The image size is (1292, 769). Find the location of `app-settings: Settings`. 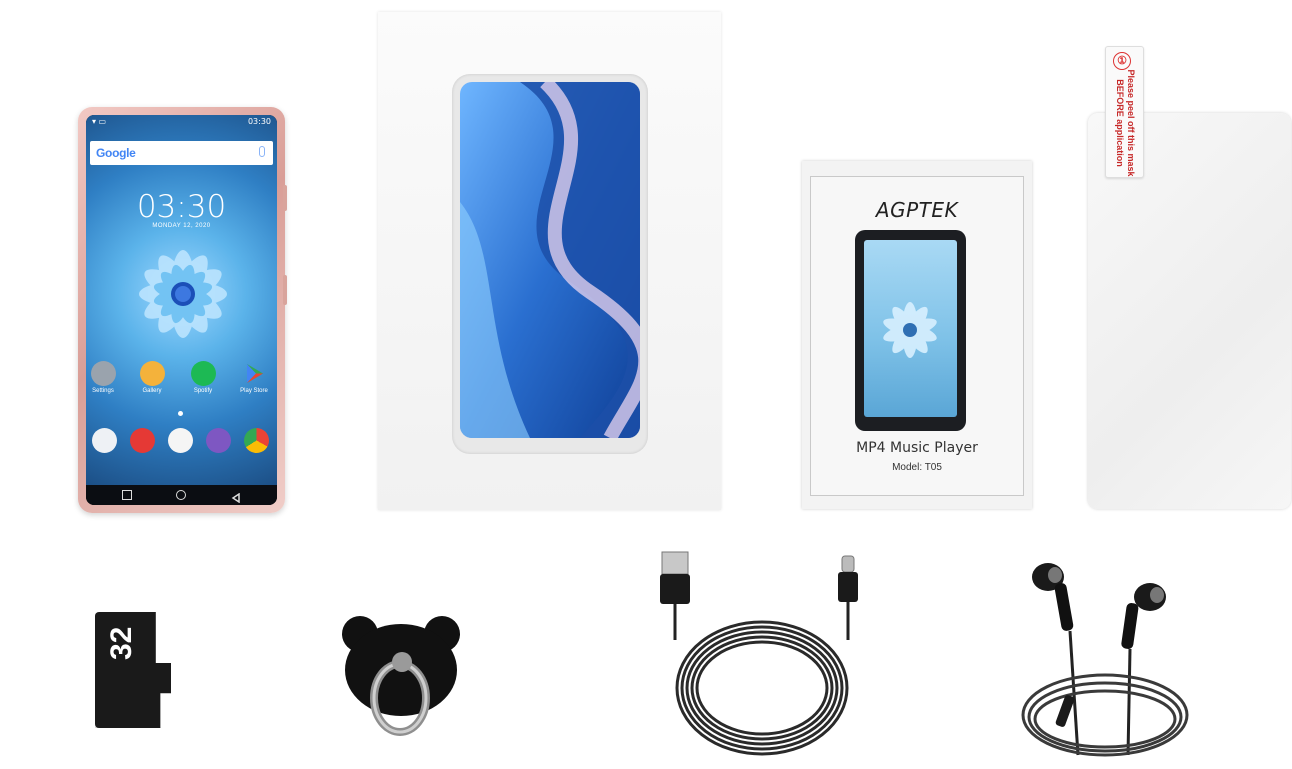

app-settings: Settings is located at coordinates (104, 377).